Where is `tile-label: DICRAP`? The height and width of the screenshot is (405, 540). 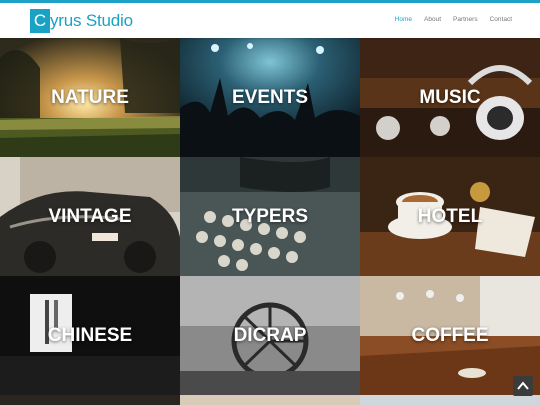
tile-label: DICRAP is located at coordinates (270, 335).